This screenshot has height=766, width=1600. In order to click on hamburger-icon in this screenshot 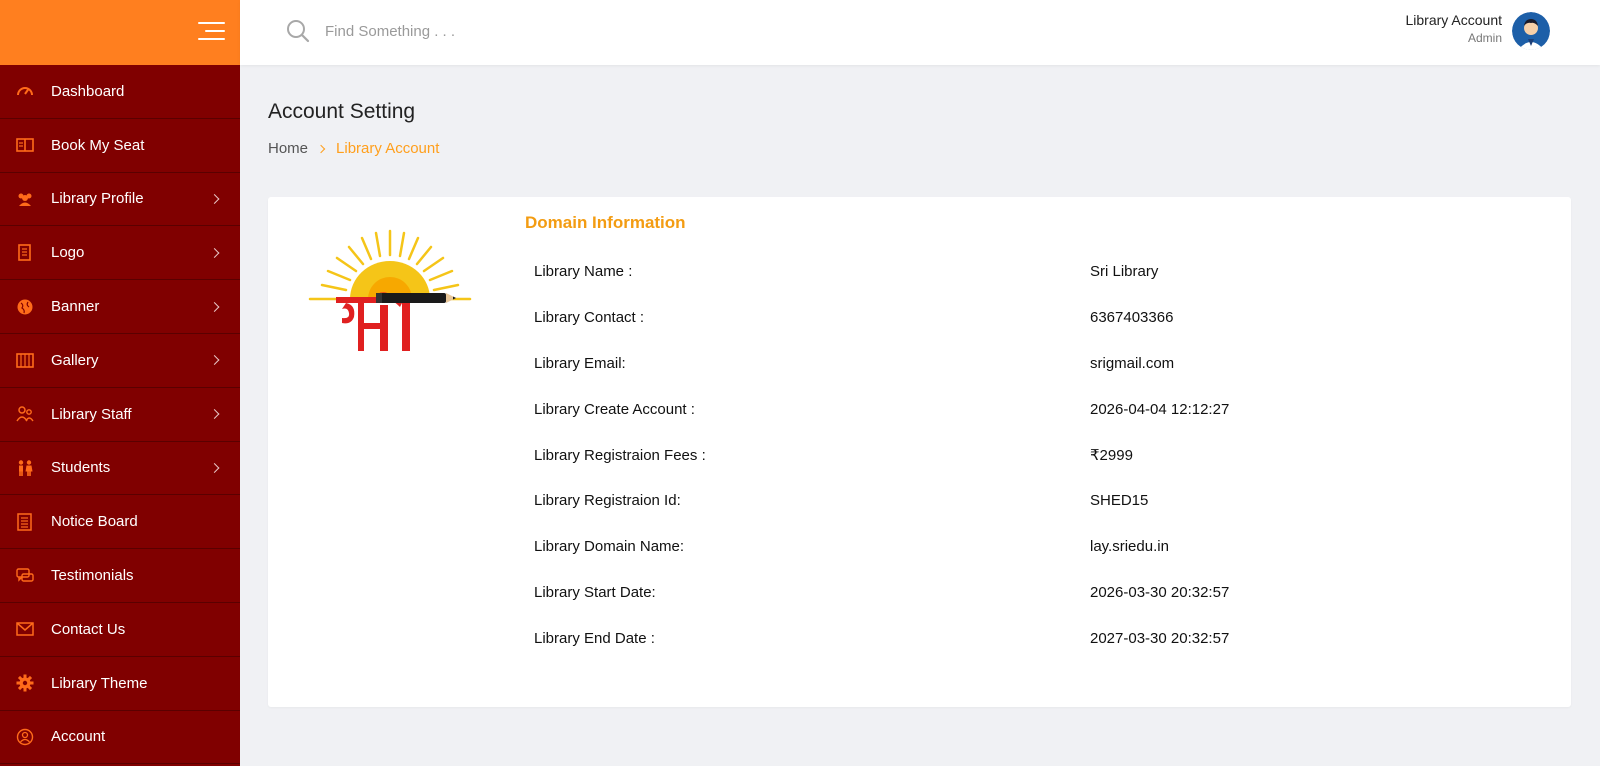, I will do `click(211, 31)`.